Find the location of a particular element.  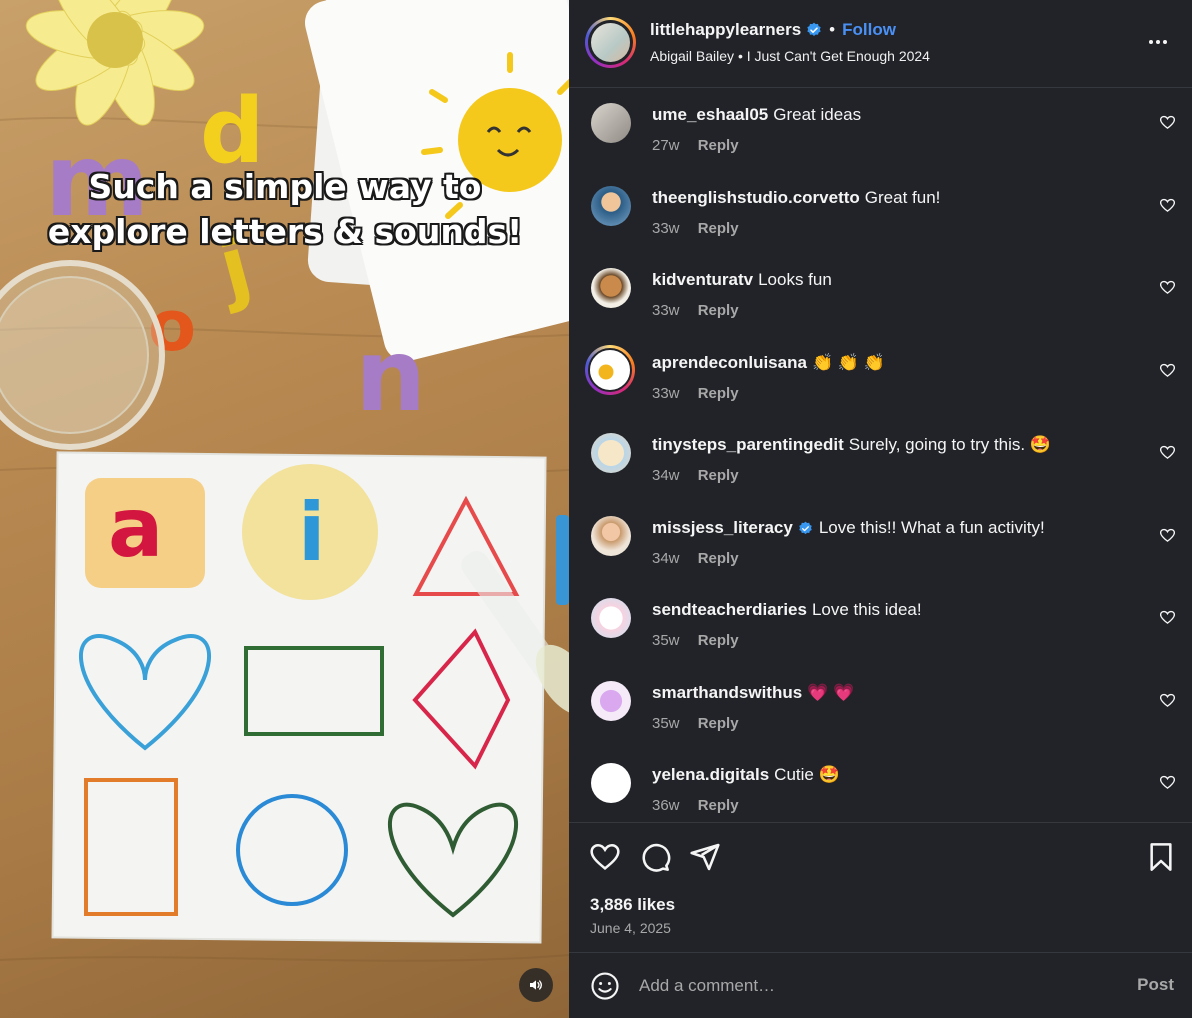

comment-item: ume_eshaal05 Great ideas 27w Reply is located at coordinates (880, 130).